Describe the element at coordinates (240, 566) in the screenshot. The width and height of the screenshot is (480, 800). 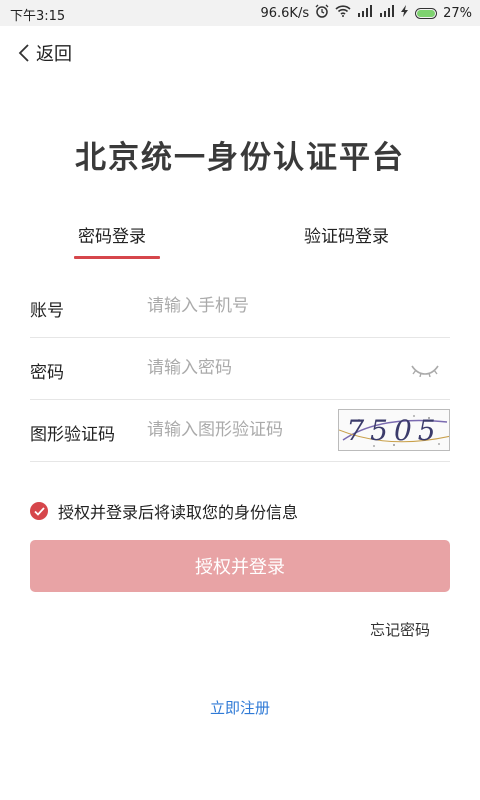
I see `login-button: 授权并登录` at that location.